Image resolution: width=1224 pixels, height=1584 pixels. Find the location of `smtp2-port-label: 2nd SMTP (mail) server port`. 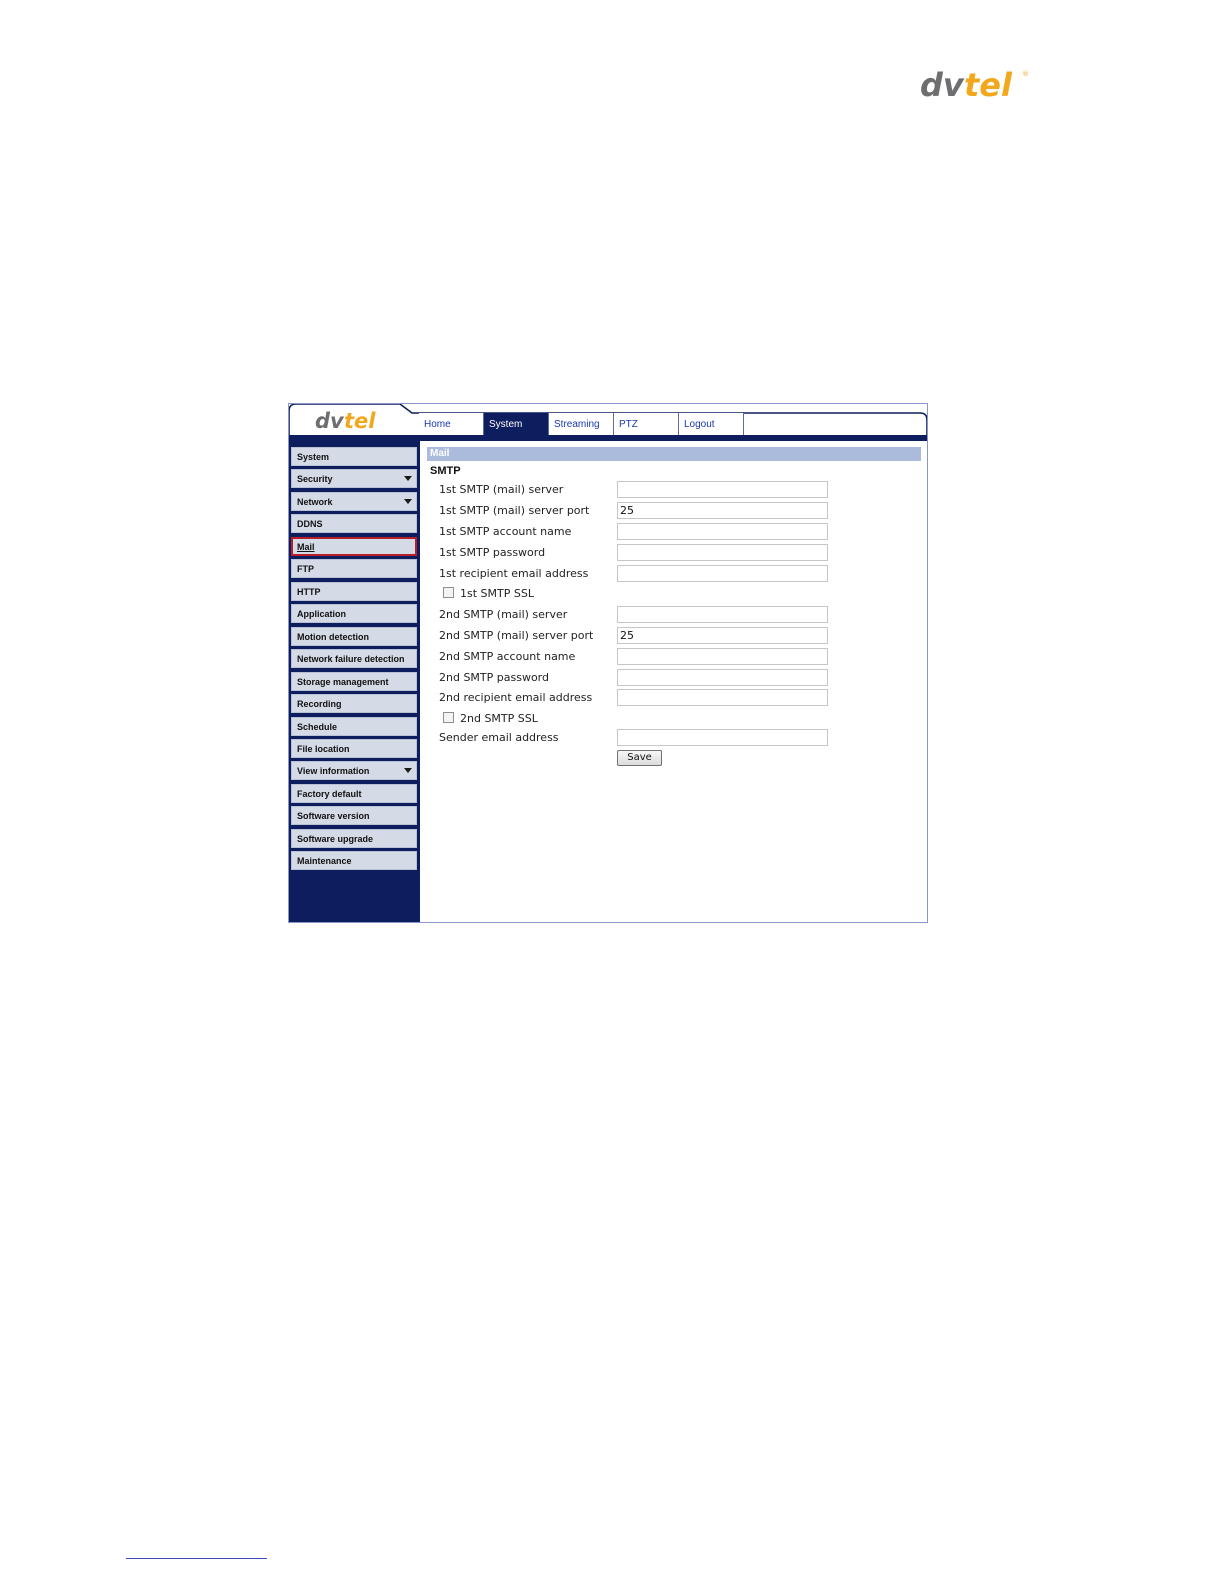

smtp2-port-label: 2nd SMTP (mail) server port is located at coordinates (516, 635).